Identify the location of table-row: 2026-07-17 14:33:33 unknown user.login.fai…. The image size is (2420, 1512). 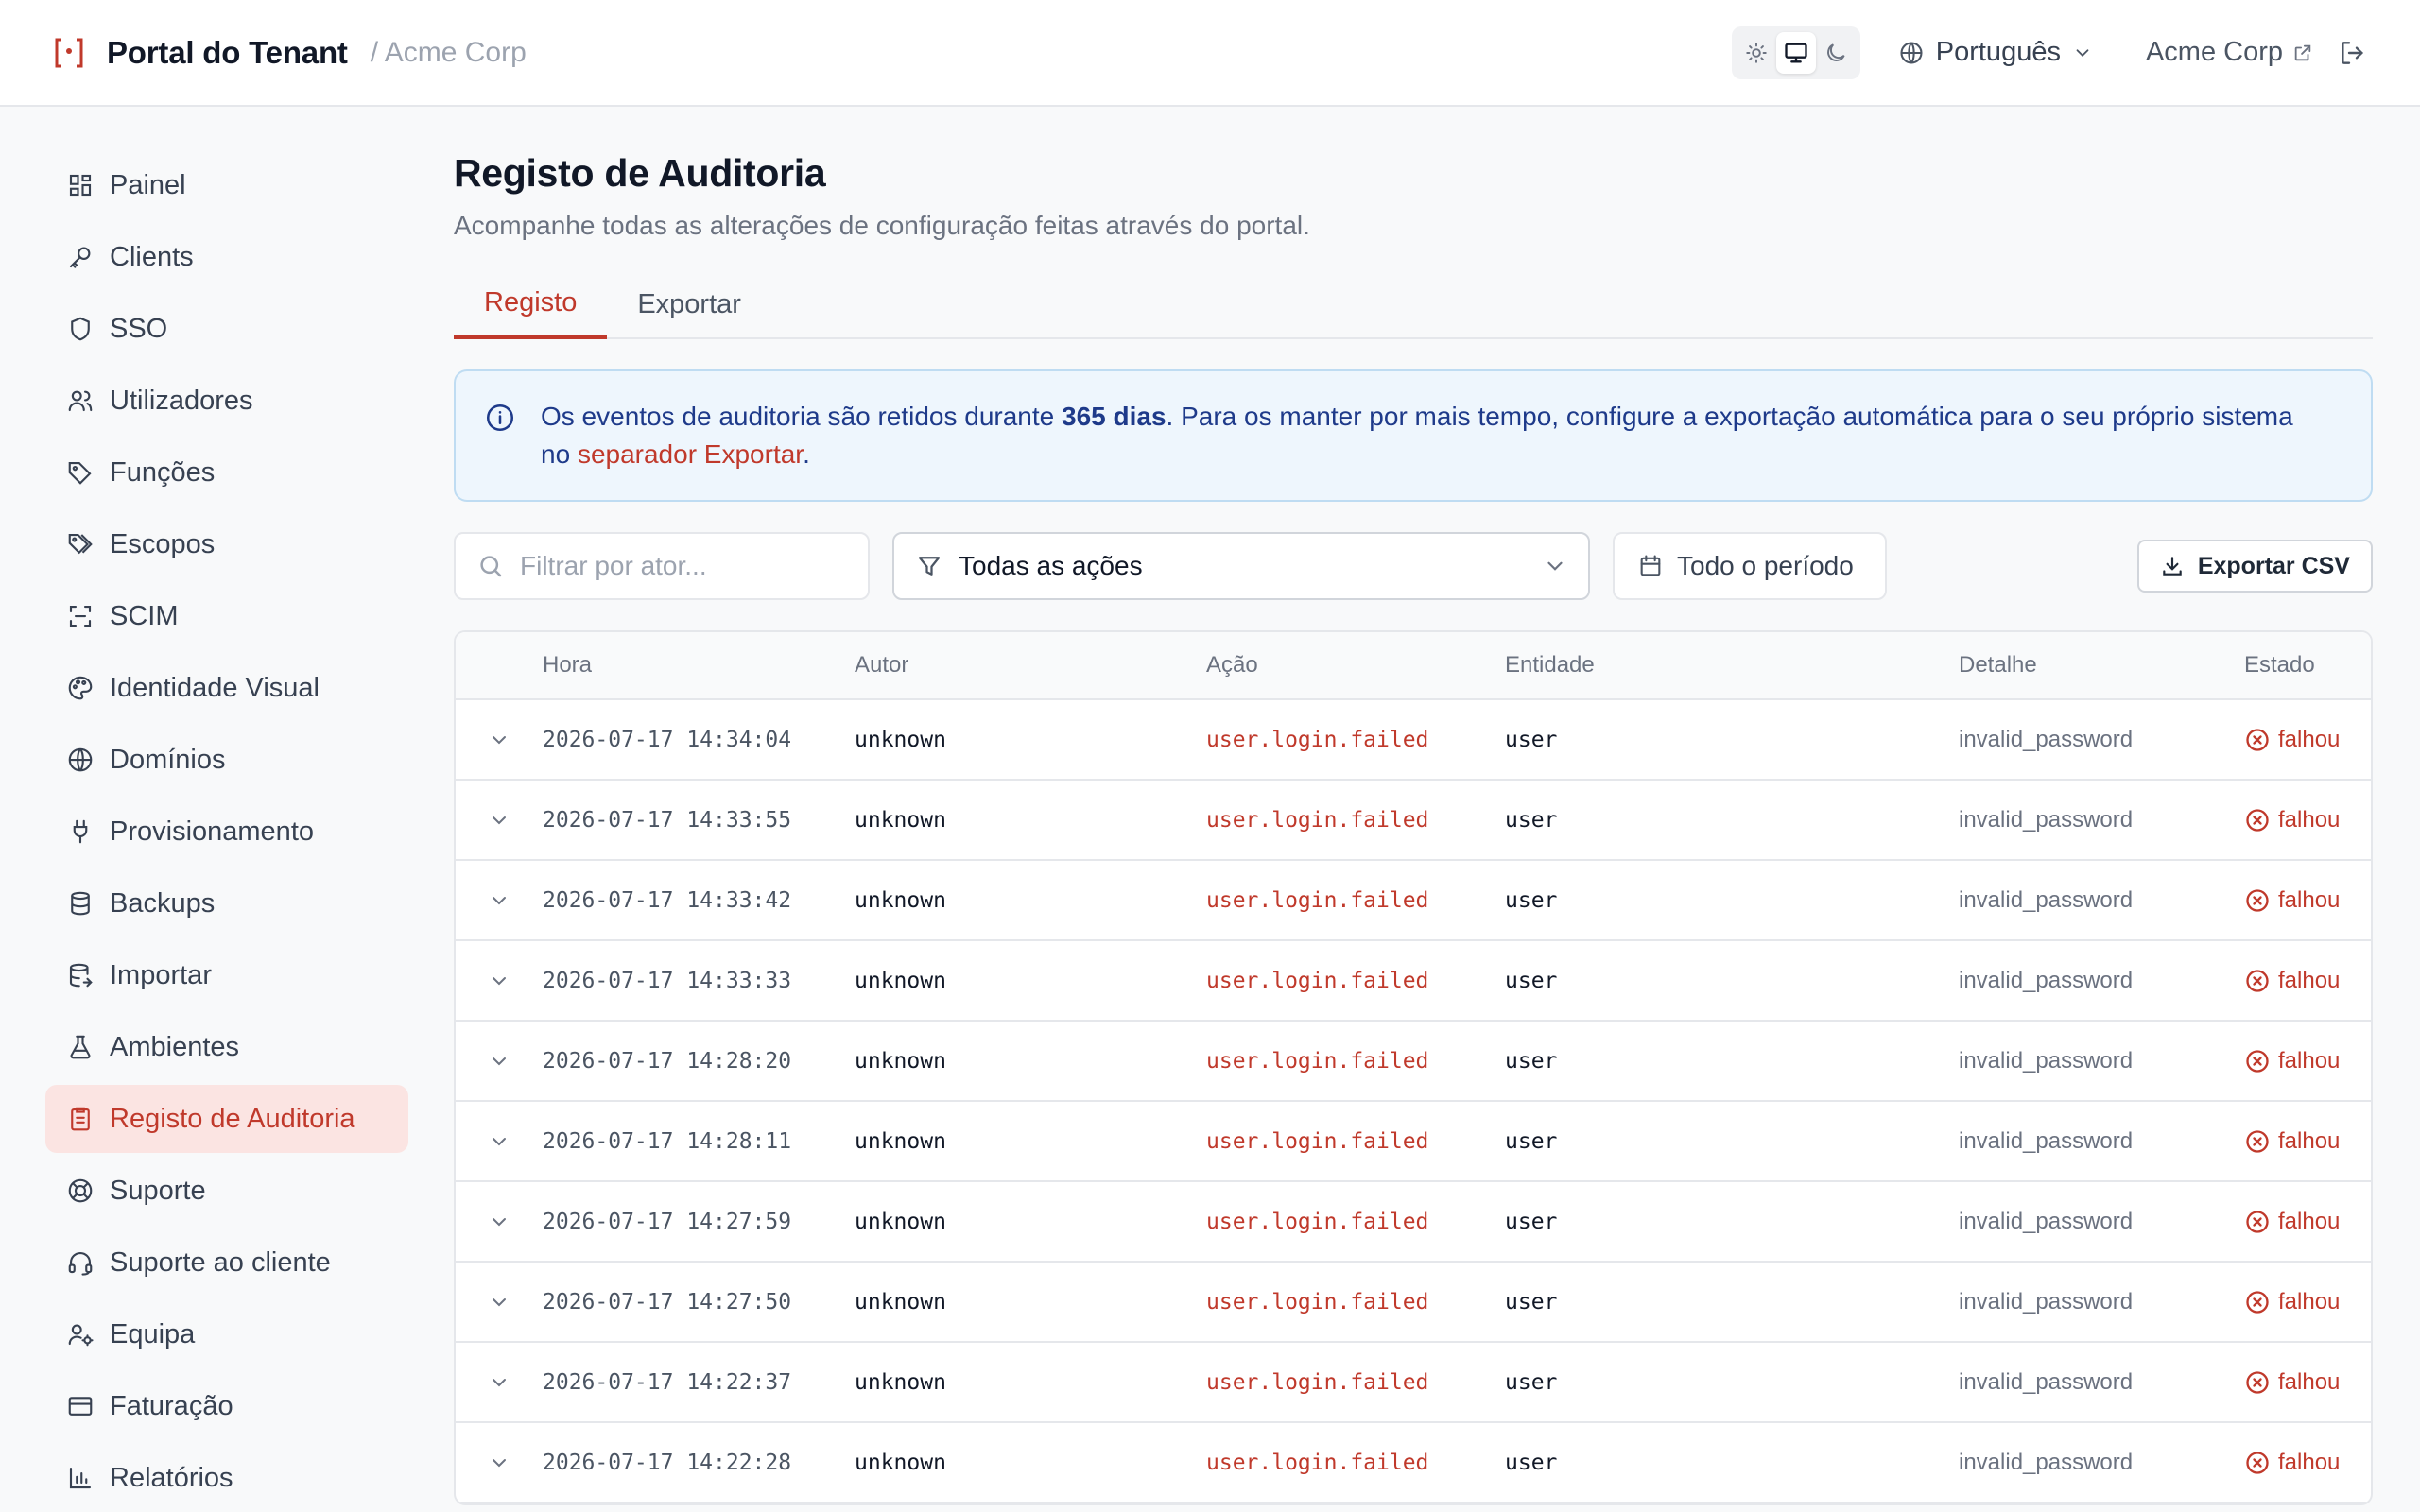
(1413, 981).